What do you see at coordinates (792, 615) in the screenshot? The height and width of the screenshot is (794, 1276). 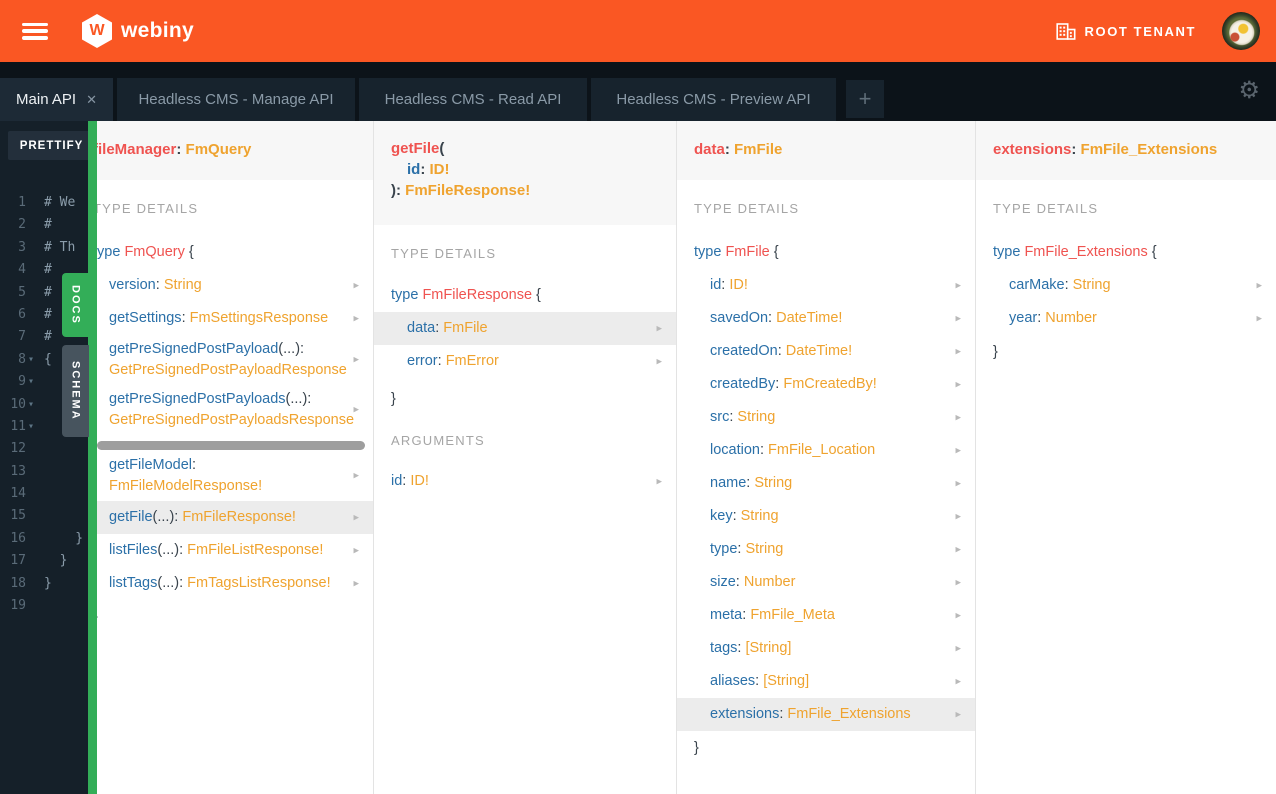 I see `field-type: FmFile_Meta` at bounding box center [792, 615].